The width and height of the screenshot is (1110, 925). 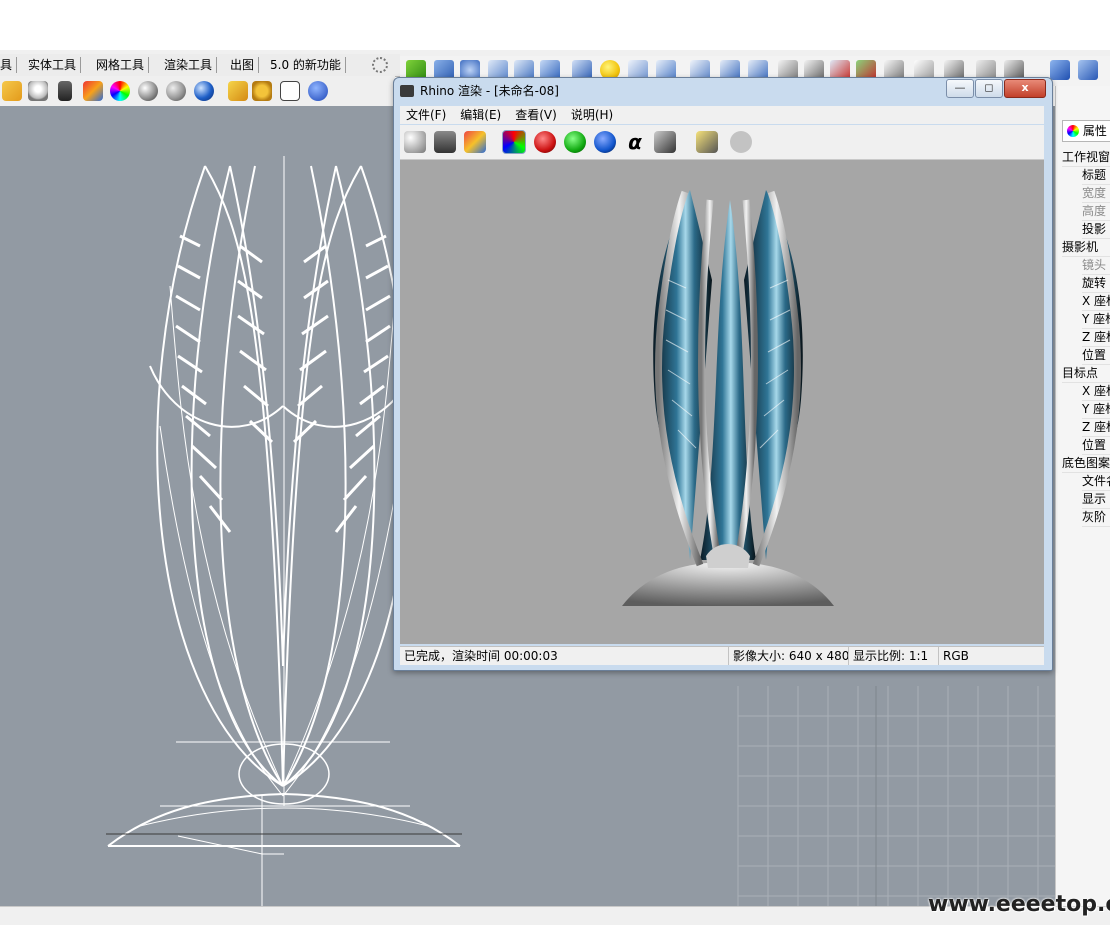 I want to click on tab-render-tools: 渲染工具, so click(x=189, y=65).